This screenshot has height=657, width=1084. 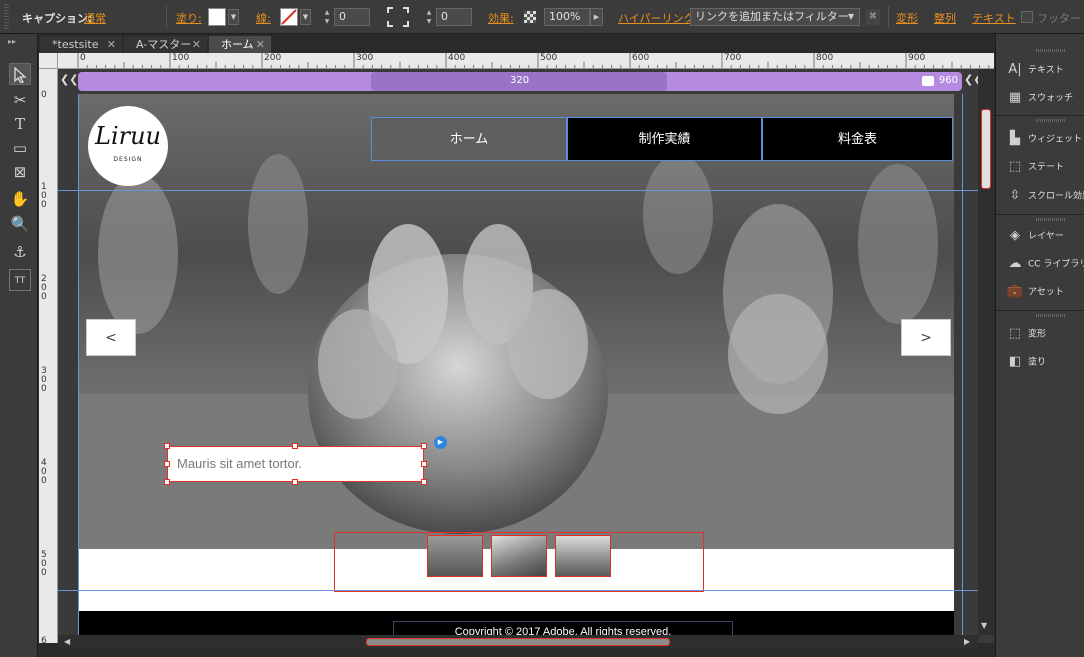 I want to click on text-tool-icon: T, so click(x=20, y=124).